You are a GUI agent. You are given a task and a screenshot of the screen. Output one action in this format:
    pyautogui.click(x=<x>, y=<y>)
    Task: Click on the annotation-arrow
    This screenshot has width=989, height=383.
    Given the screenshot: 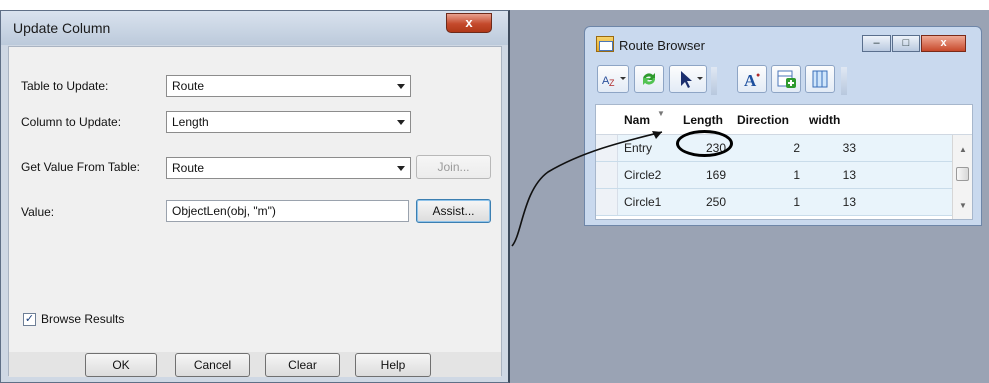 What is the action you would take?
    pyautogui.click(x=587, y=189)
    